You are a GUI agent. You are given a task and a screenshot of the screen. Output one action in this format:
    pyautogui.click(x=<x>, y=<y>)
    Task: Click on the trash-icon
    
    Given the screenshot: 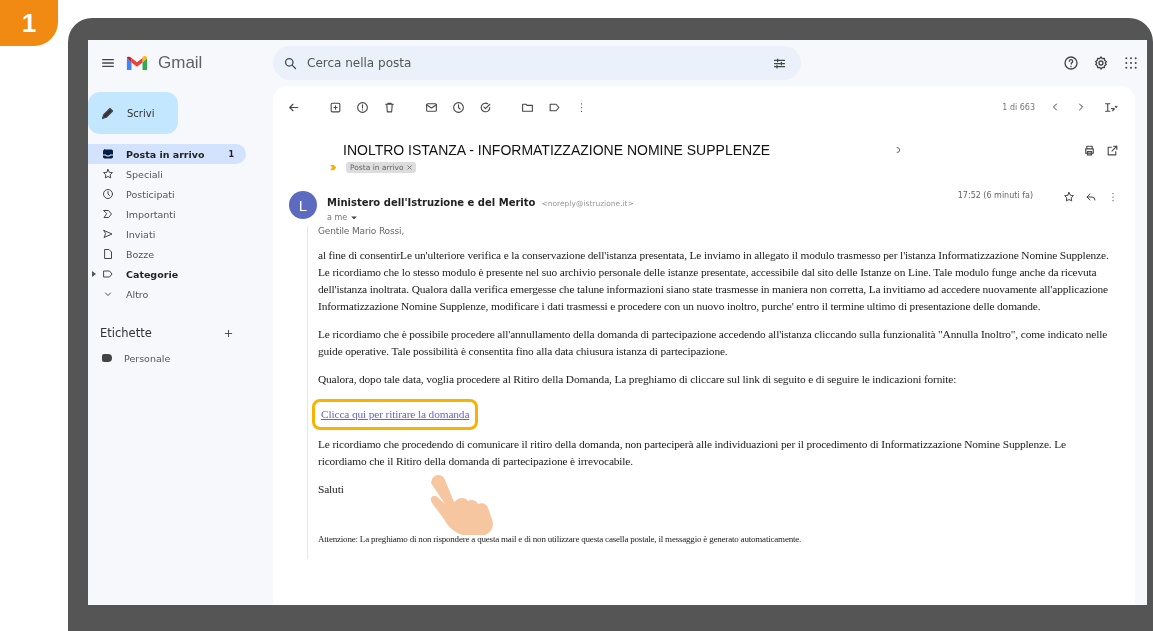 What is the action you would take?
    pyautogui.click(x=389, y=107)
    